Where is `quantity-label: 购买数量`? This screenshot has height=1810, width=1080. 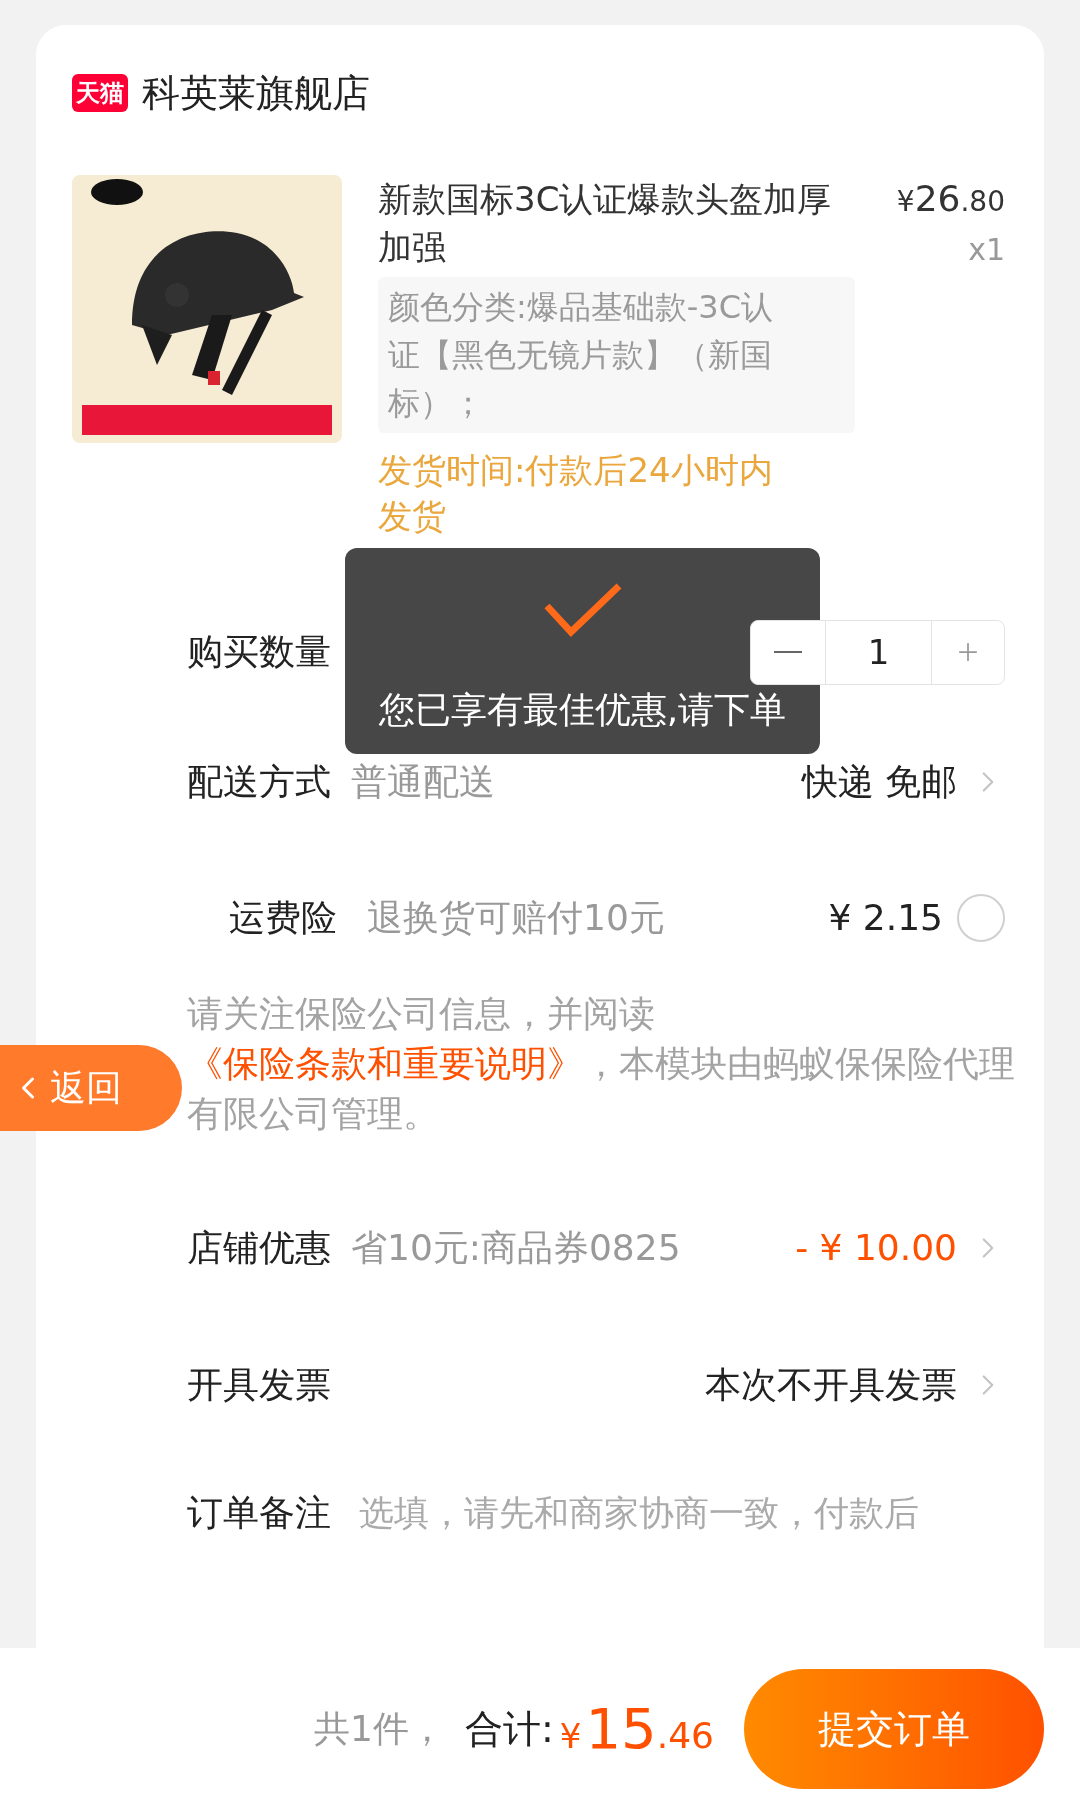 quantity-label: 购买数量 is located at coordinates (259, 652).